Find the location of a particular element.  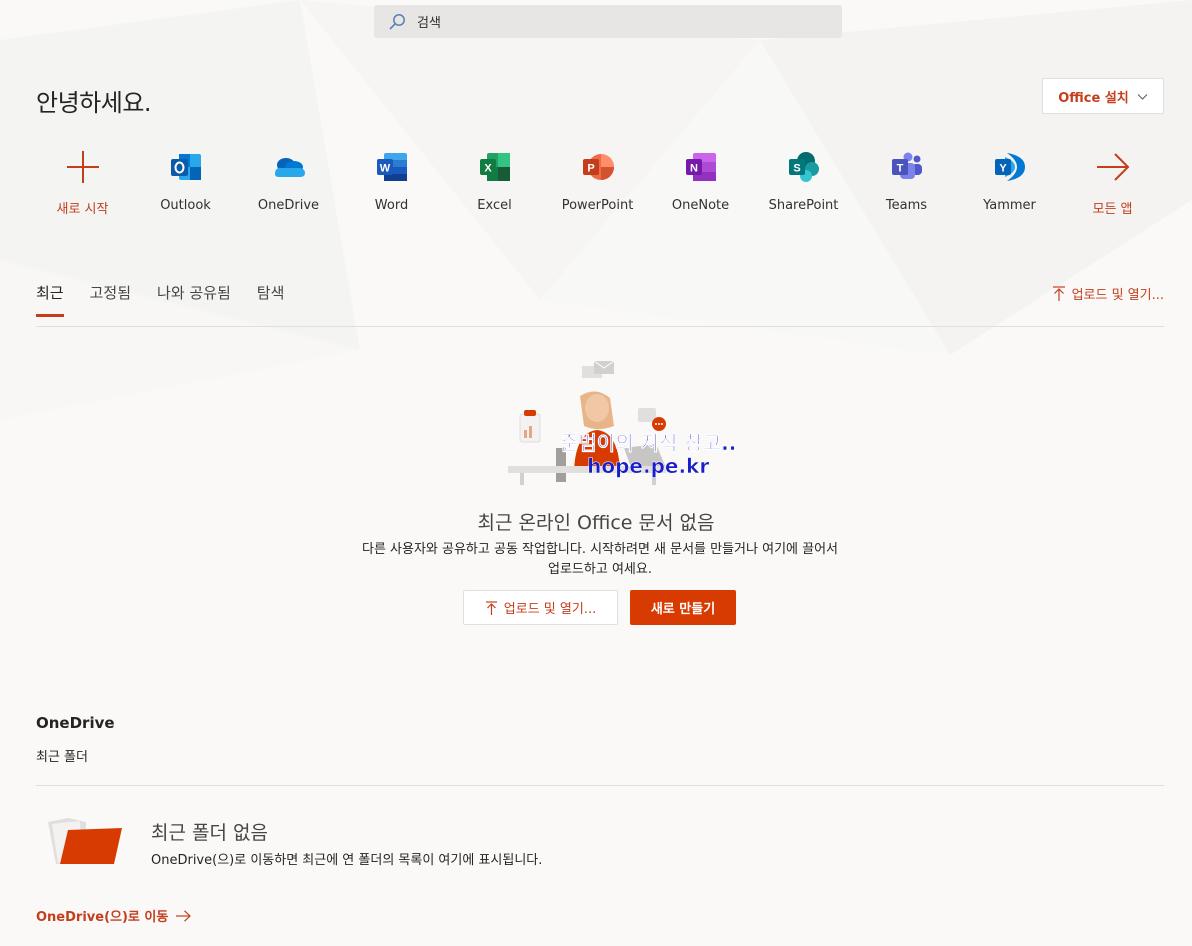

folder-icon is located at coordinates (85, 841).